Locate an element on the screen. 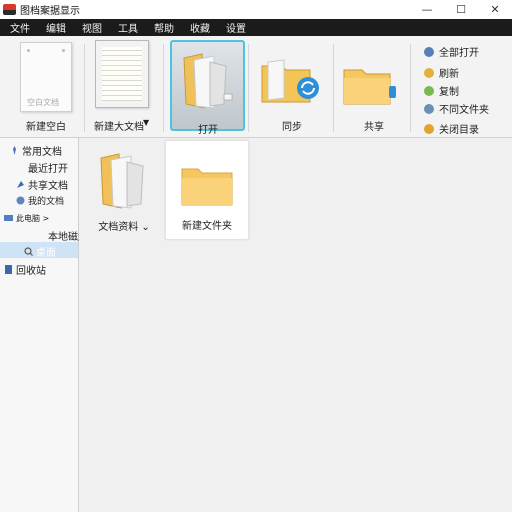 This screenshot has width=512, height=512. copy-button: 复制 is located at coordinates (441, 90).